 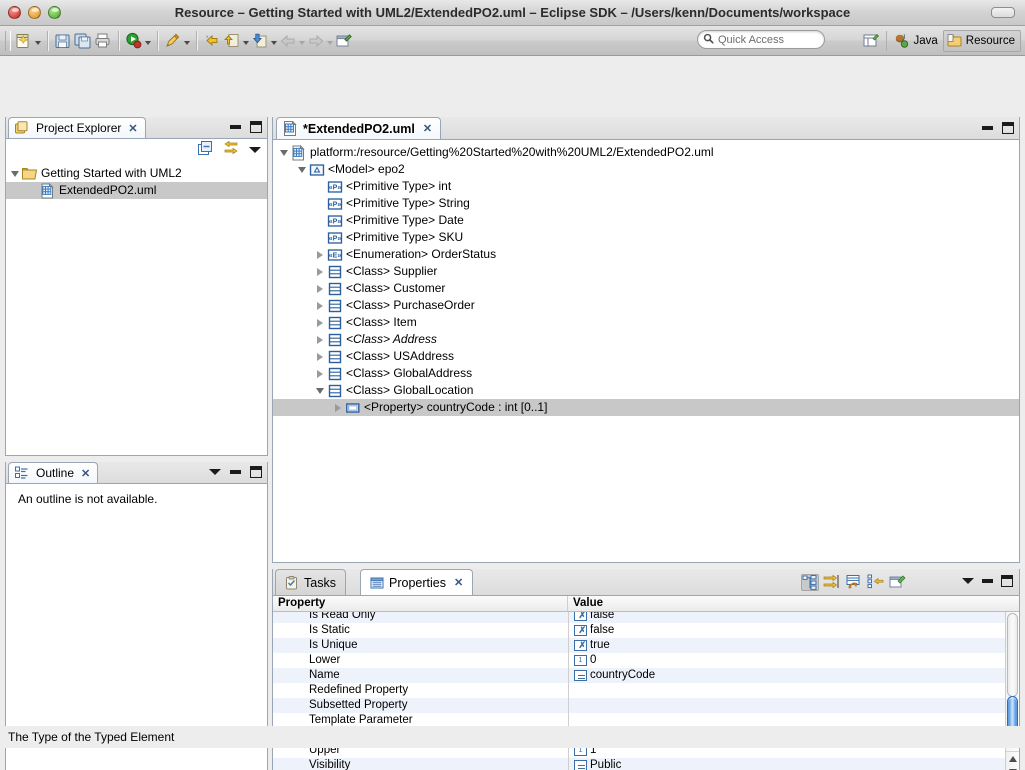 I want to click on scrollbar-arrows, so click(x=1012, y=760).